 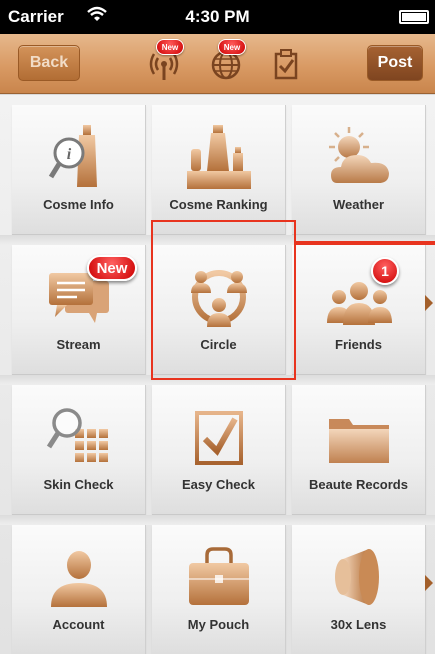 What do you see at coordinates (414, 17) in the screenshot?
I see `battery-icon` at bounding box center [414, 17].